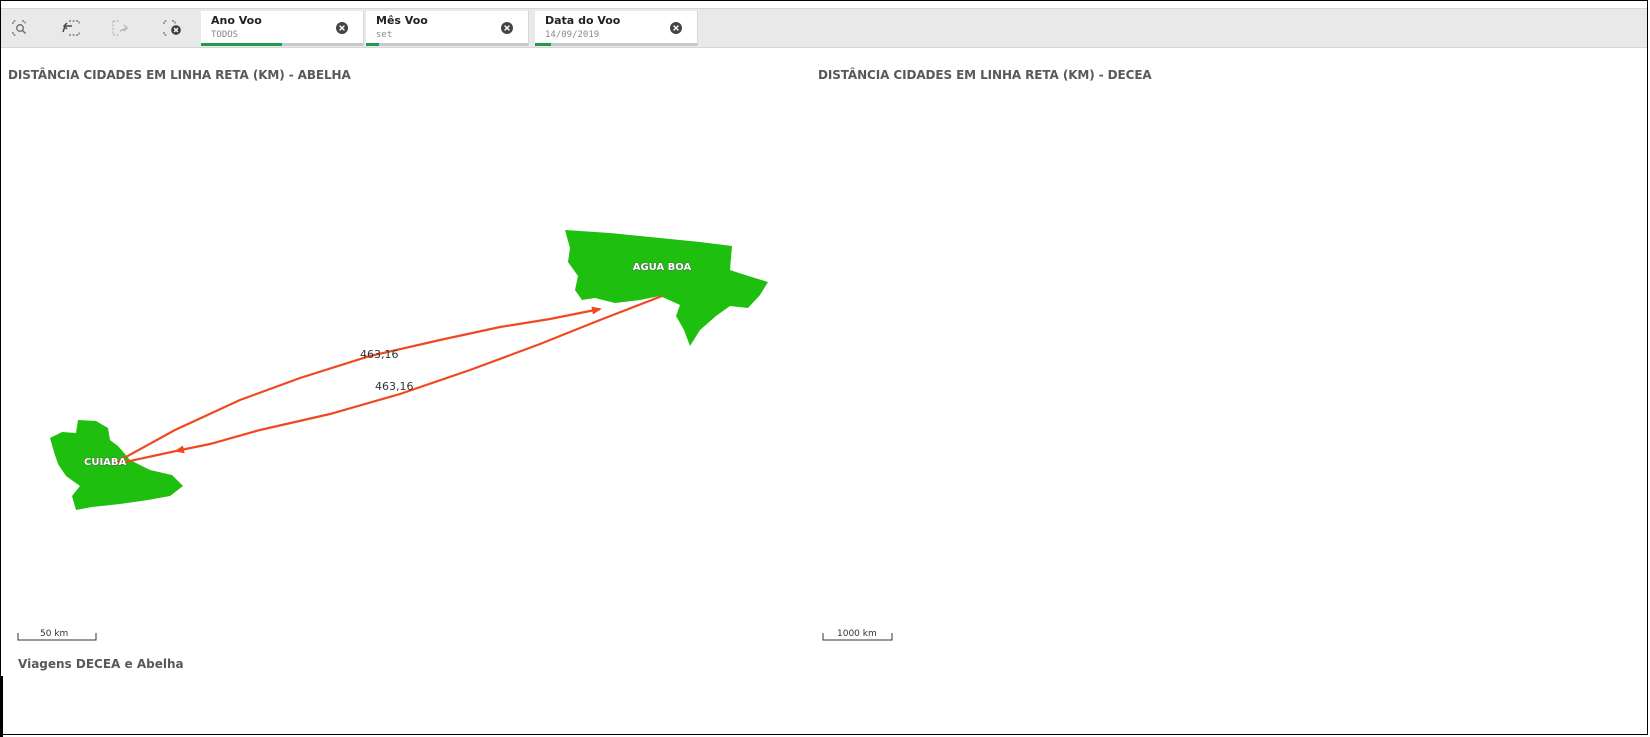  I want to click on route-agua-boa-to-cuiaba, so click(418, 374).